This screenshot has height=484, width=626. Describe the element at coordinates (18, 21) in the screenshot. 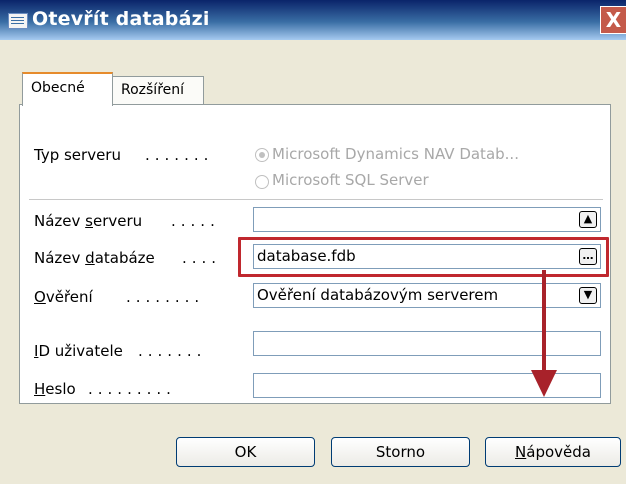

I see `database-window-icon` at that location.